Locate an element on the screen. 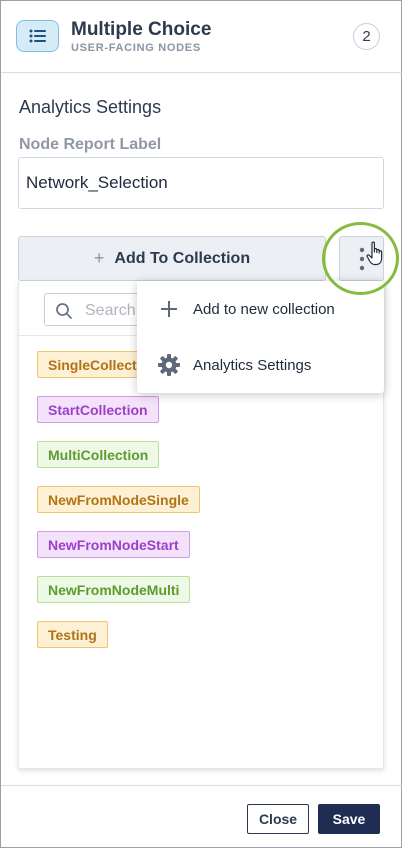  section-title: Analytics Settings is located at coordinates (90, 107).